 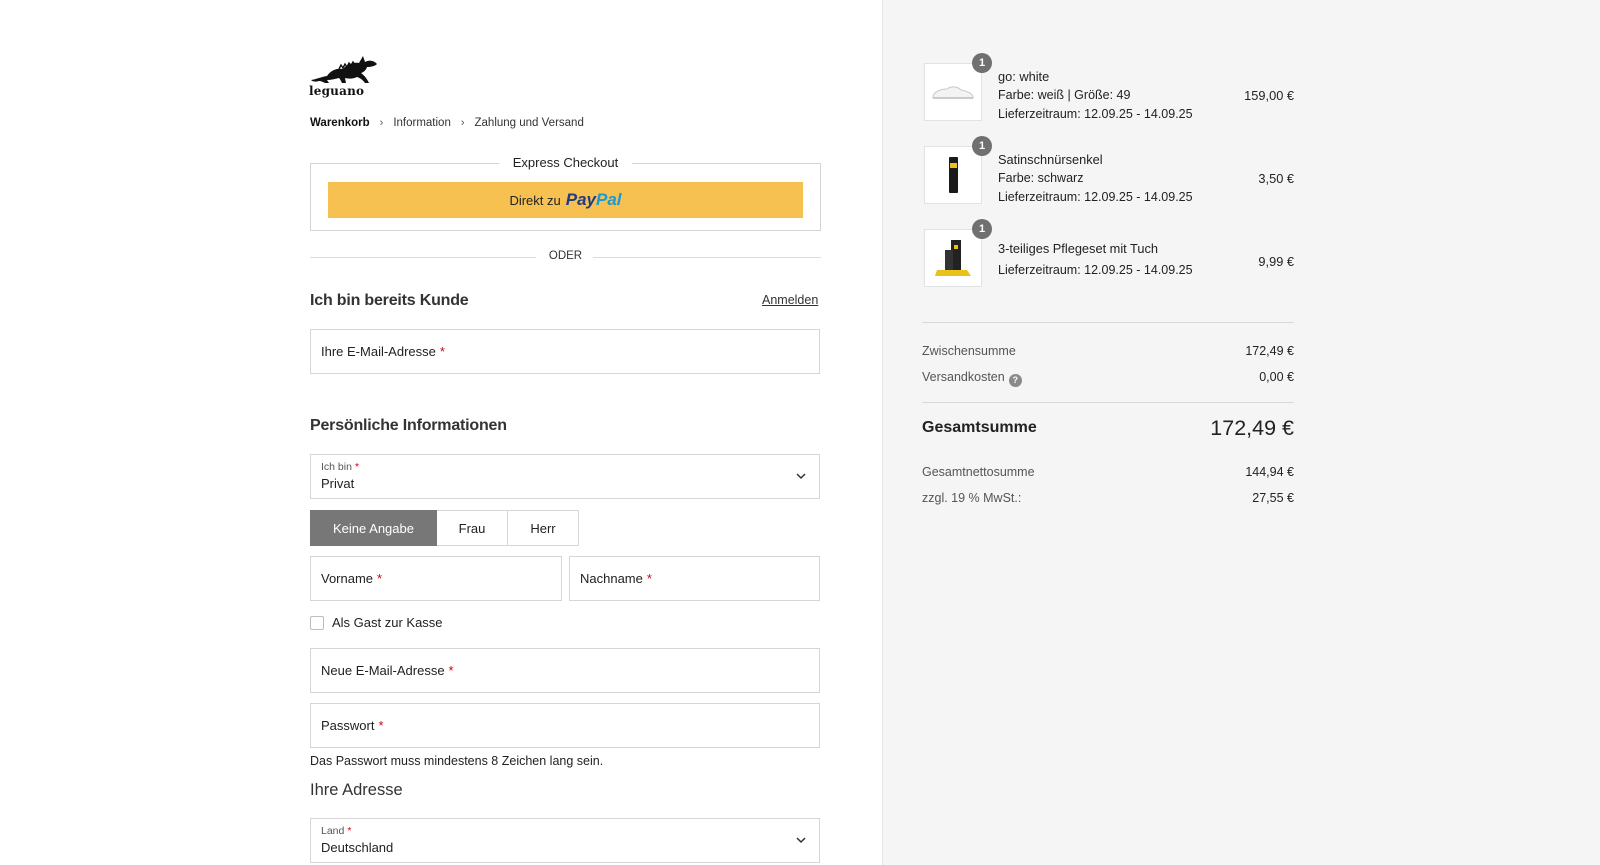 I want to click on product-price: 159,00 €, so click(x=1269, y=95).